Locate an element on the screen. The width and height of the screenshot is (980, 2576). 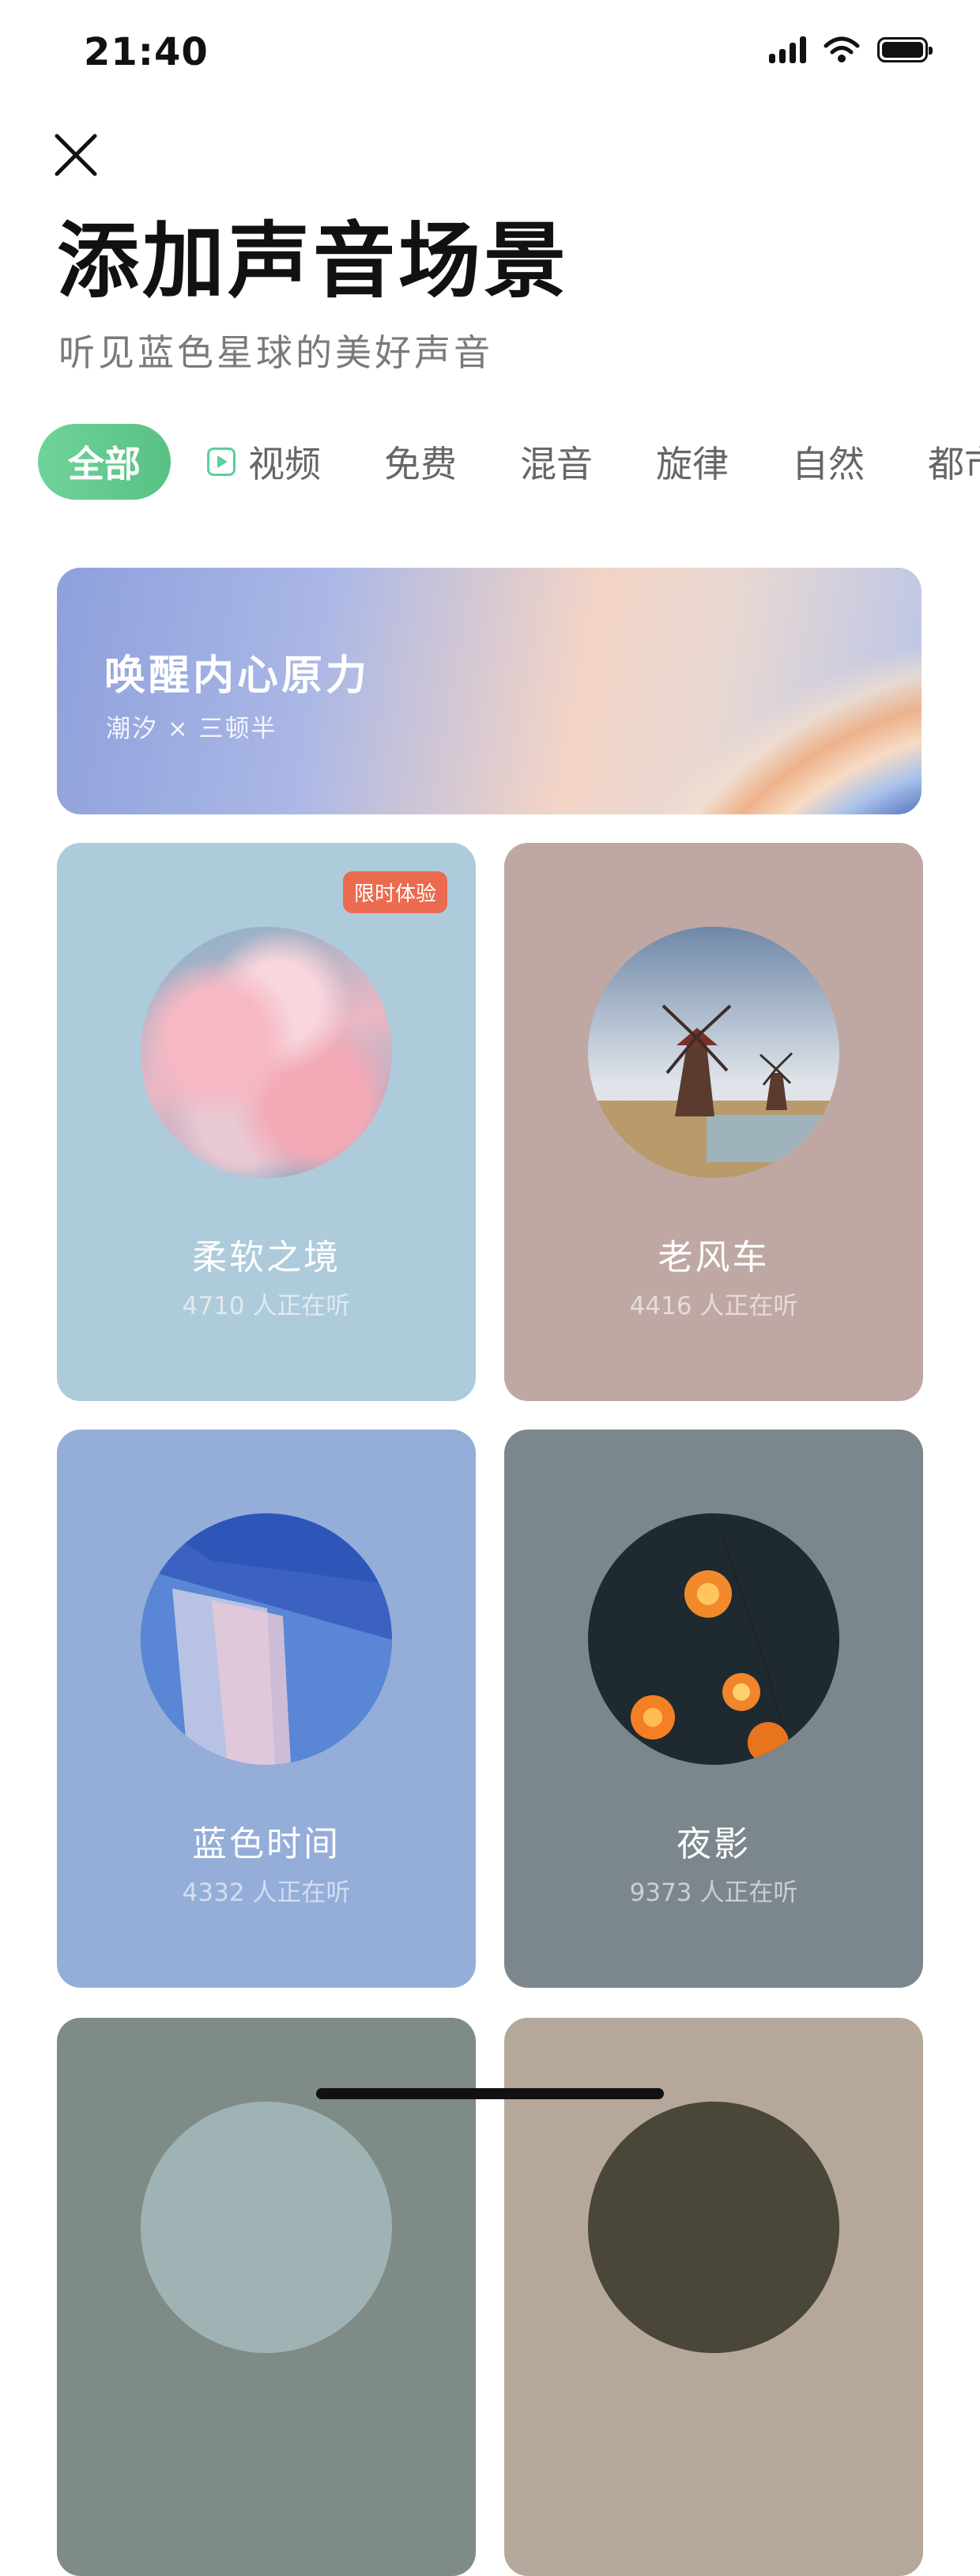
tab-all: 全部 is located at coordinates (104, 462).